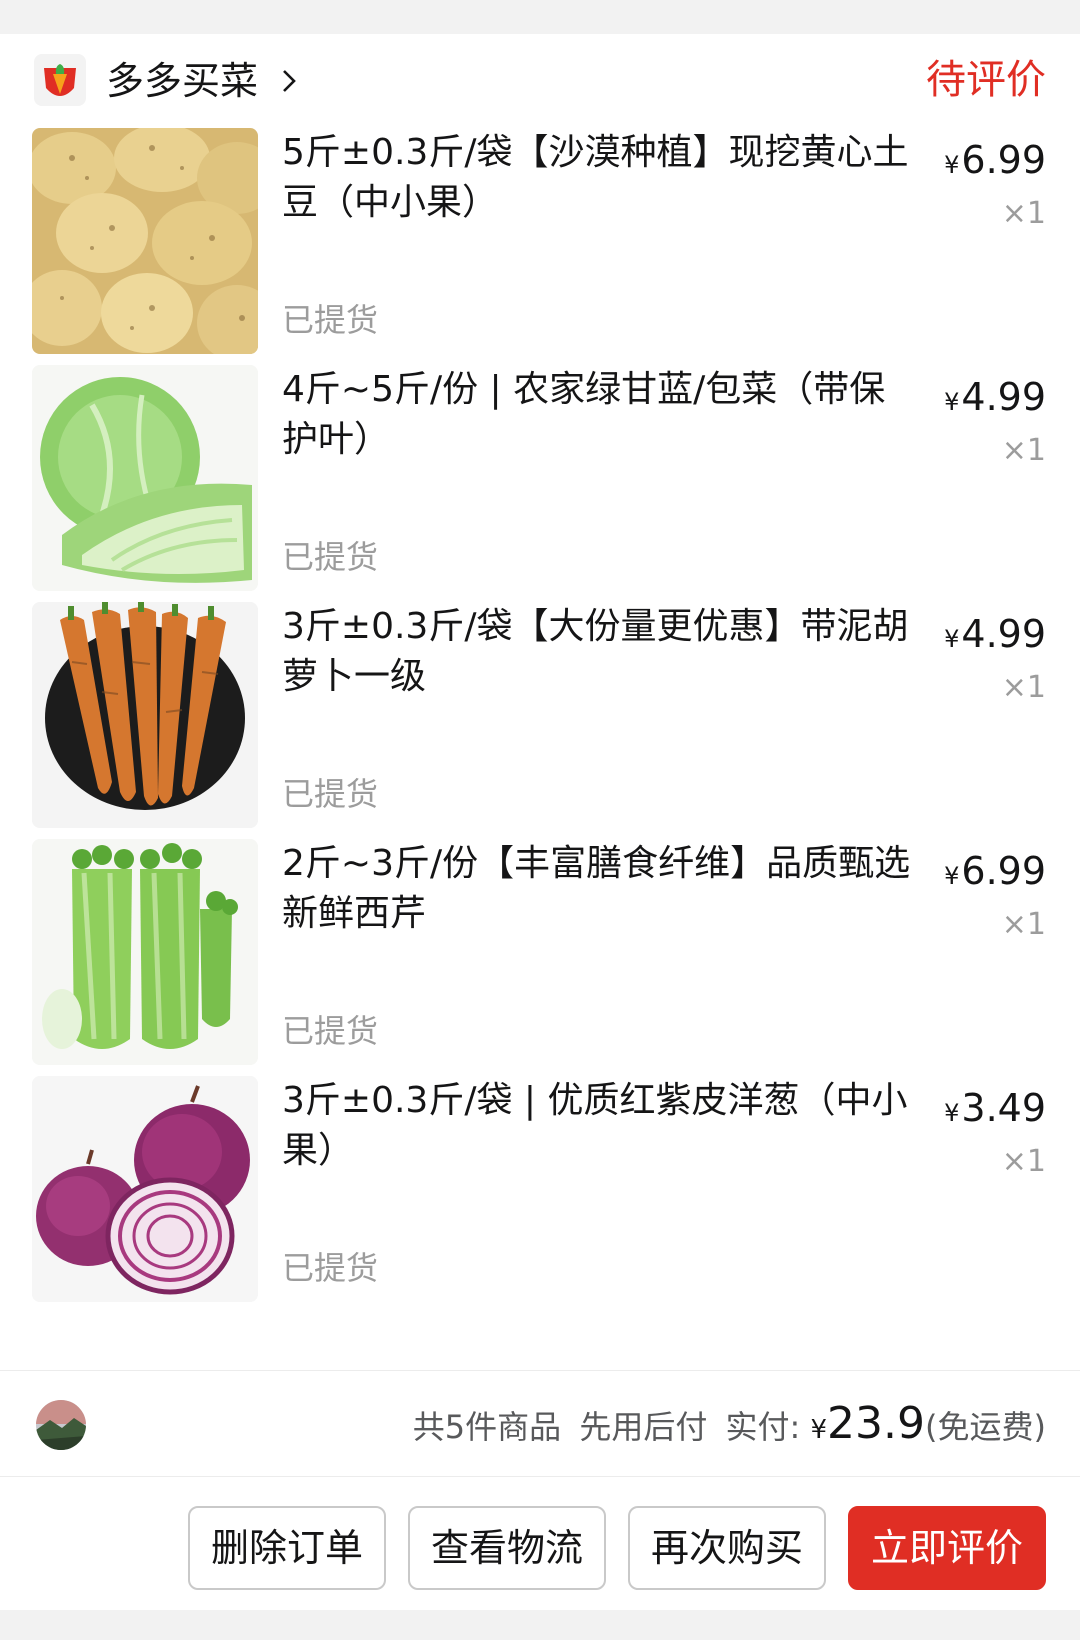 The height and width of the screenshot is (1640, 1080). I want to click on list-item: 2斤~3斤/份【丰富膳食纤维】品质甄选新鲜西芹 ¥6.99 ×1 已提货, so click(540, 952).